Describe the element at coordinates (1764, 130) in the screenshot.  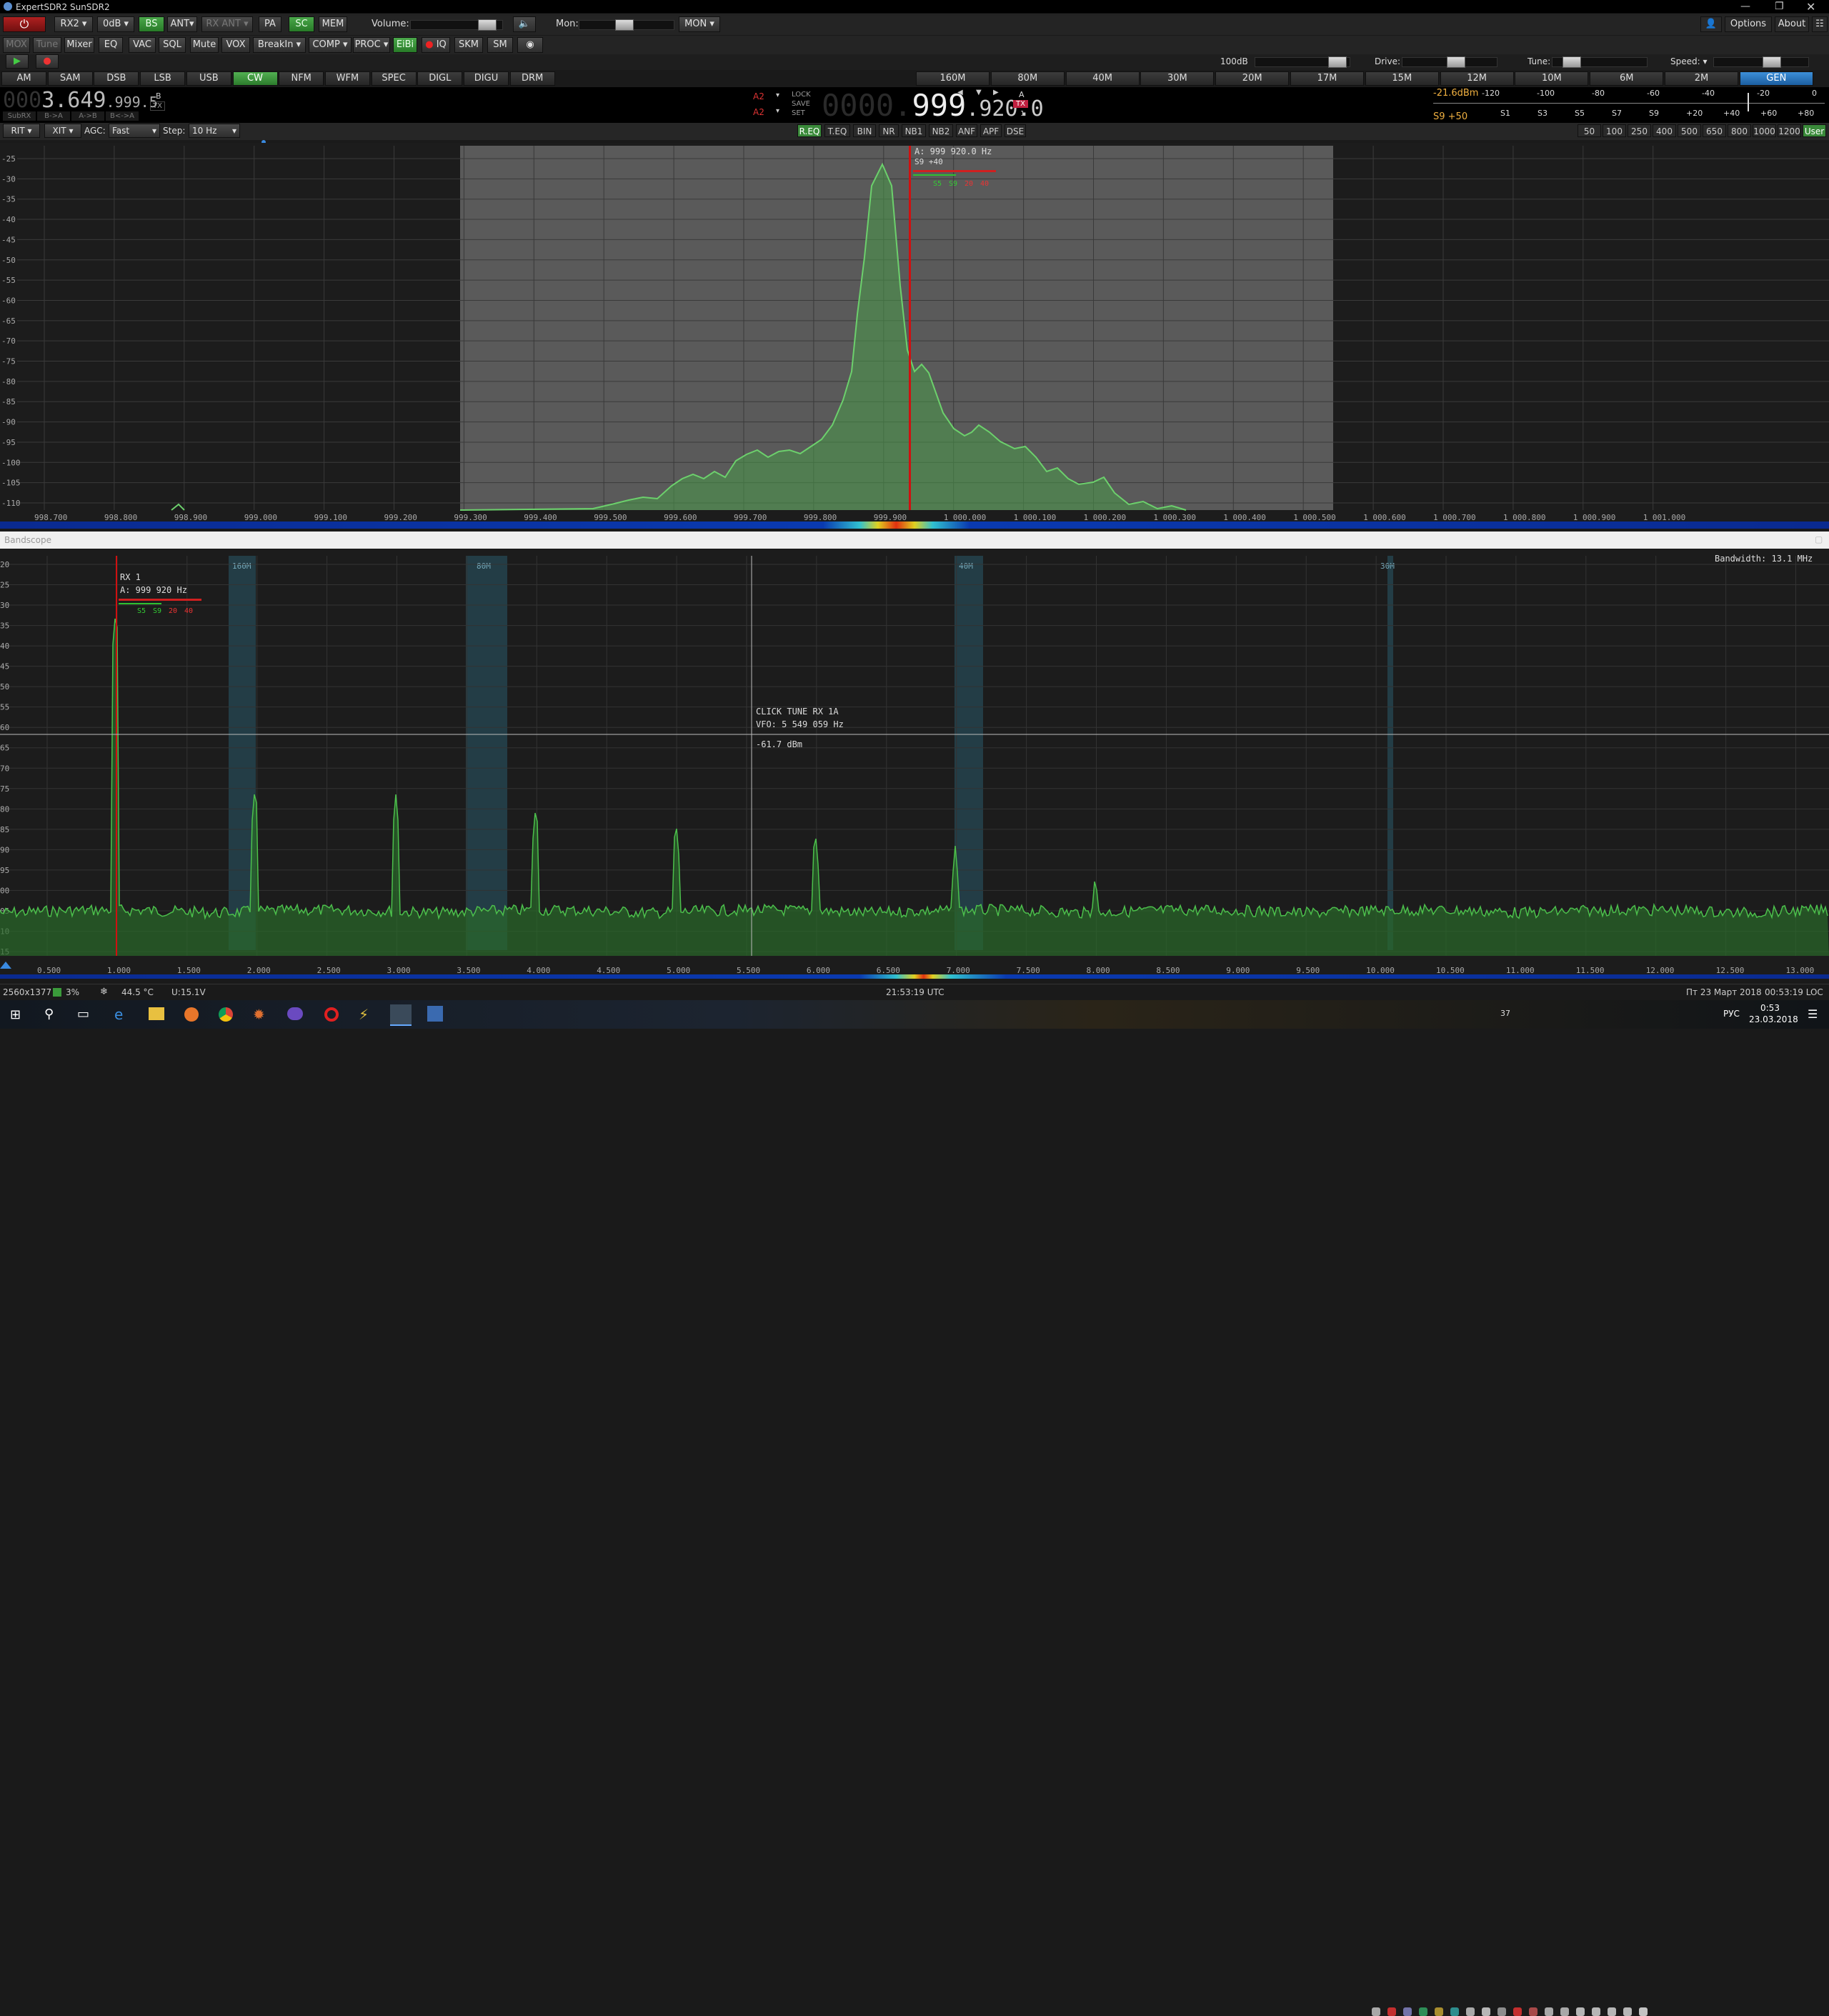
I see `bw-1000: 1000` at that location.